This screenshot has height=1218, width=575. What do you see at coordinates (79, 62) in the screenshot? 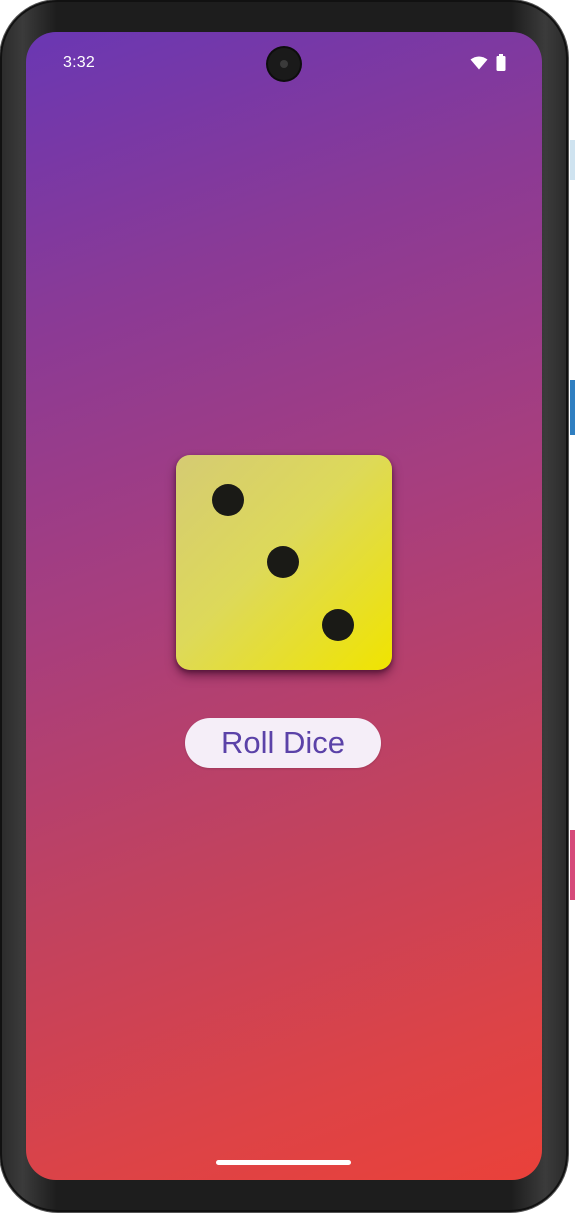
I see `status-time: 3:32` at bounding box center [79, 62].